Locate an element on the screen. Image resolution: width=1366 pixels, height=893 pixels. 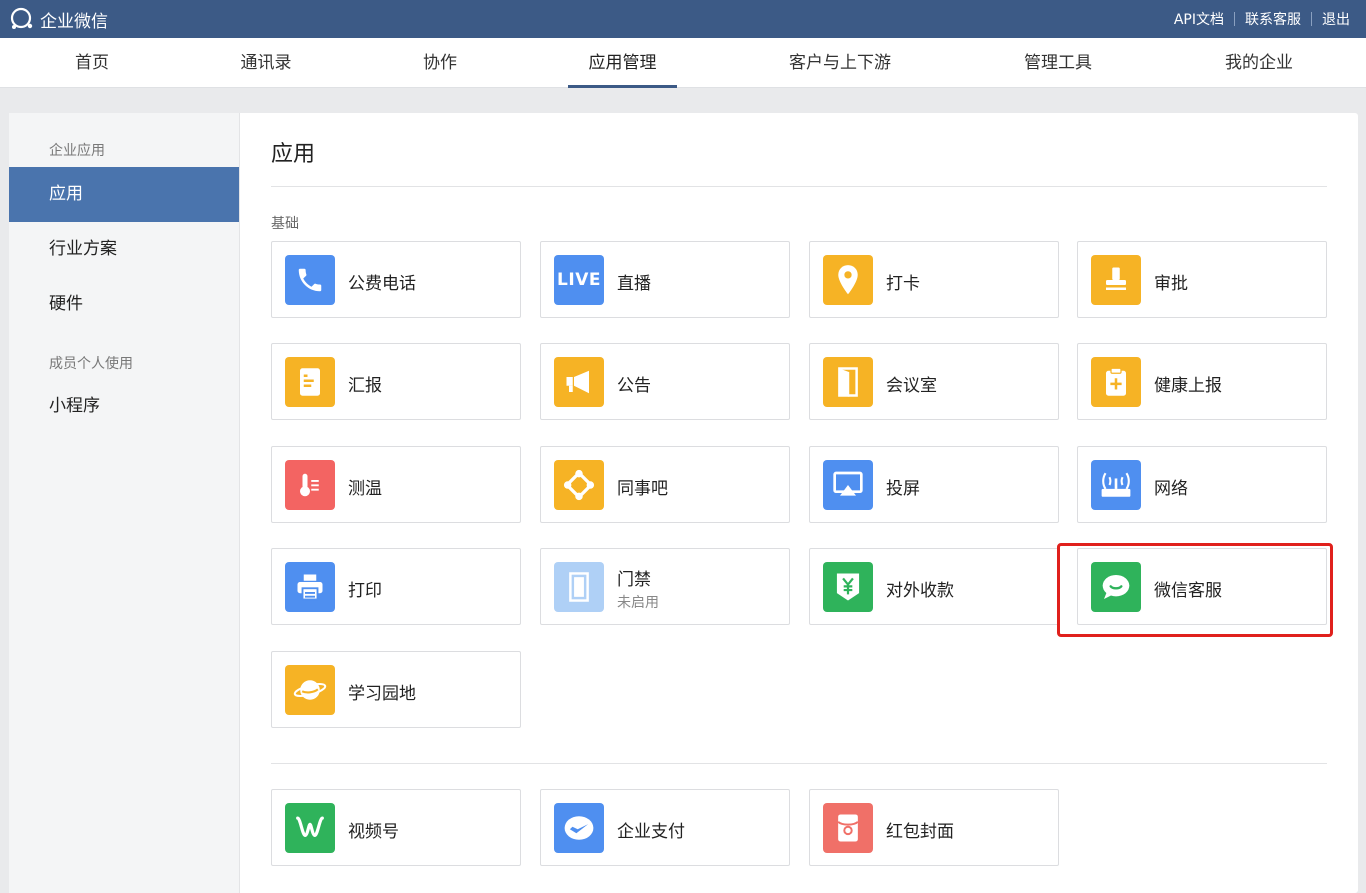
app-name: 直播 is located at coordinates (634, 284).